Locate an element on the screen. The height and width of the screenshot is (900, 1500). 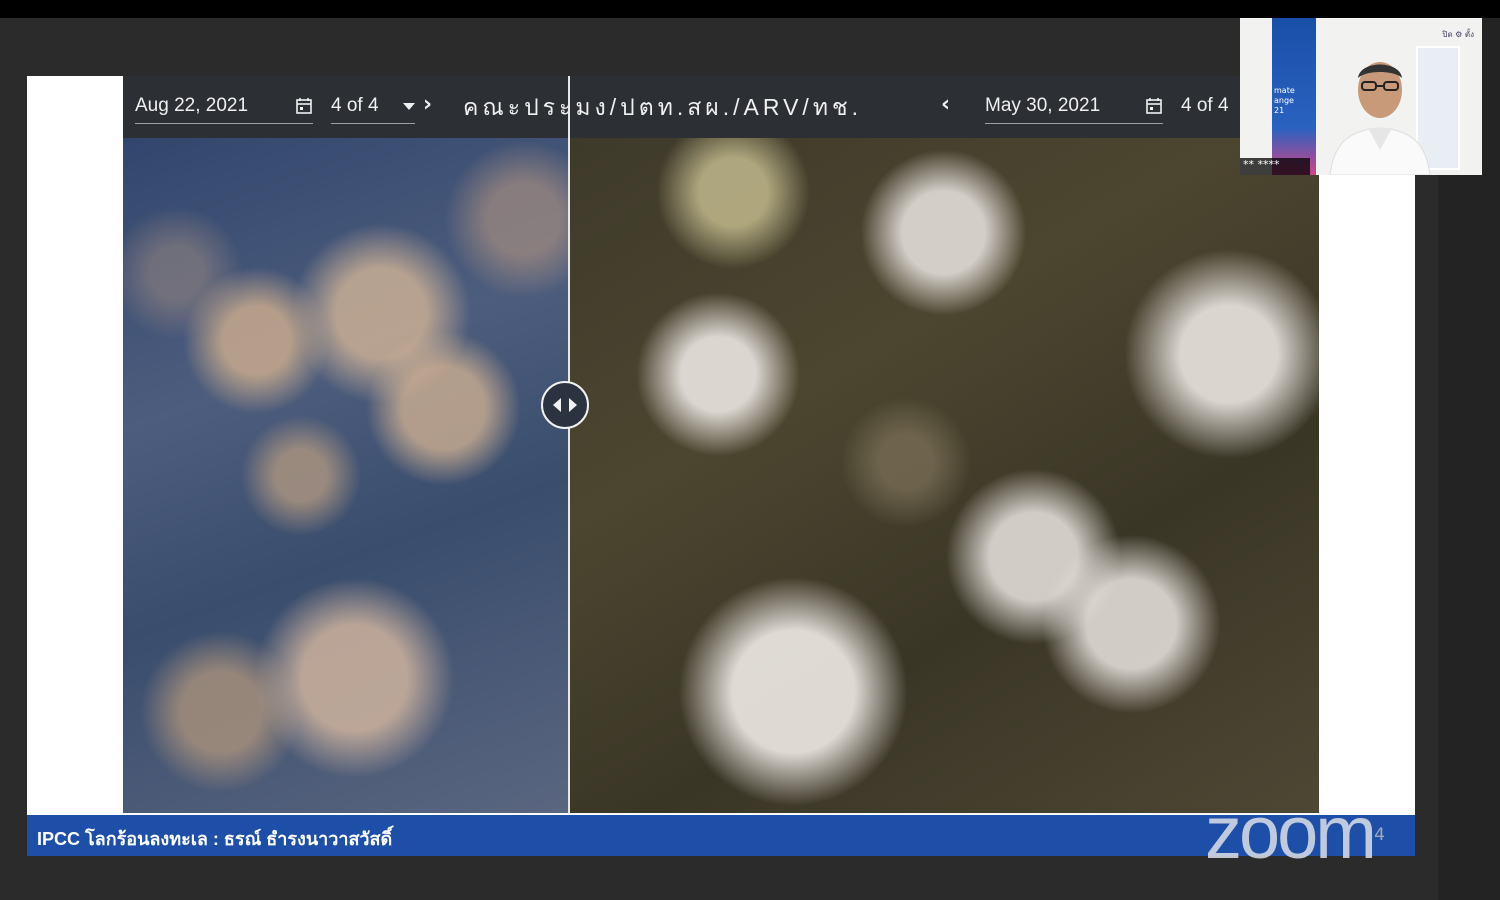
left-date: Aug 22, 2021 is located at coordinates (192, 105).